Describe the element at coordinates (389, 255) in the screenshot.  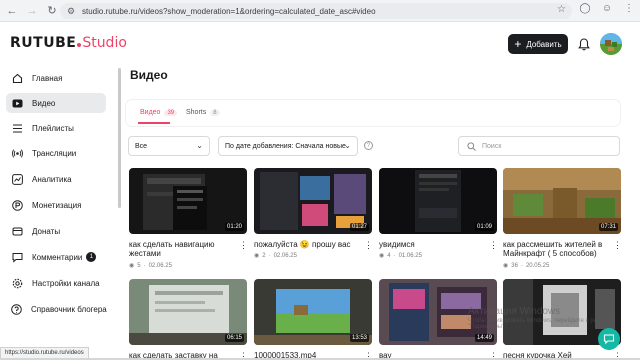
I see `video-views: 4` at that location.